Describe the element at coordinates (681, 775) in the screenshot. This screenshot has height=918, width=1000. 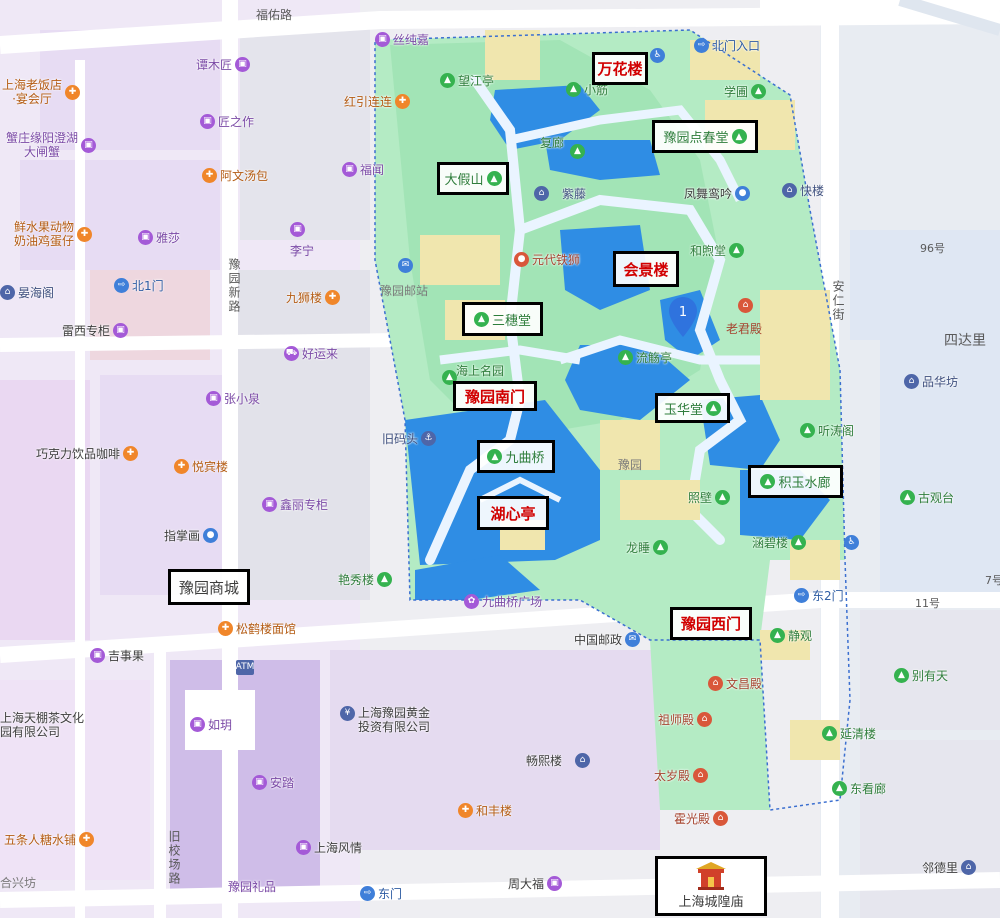
I see `poi-taisuidian: 太岁殿 ⌂` at that location.